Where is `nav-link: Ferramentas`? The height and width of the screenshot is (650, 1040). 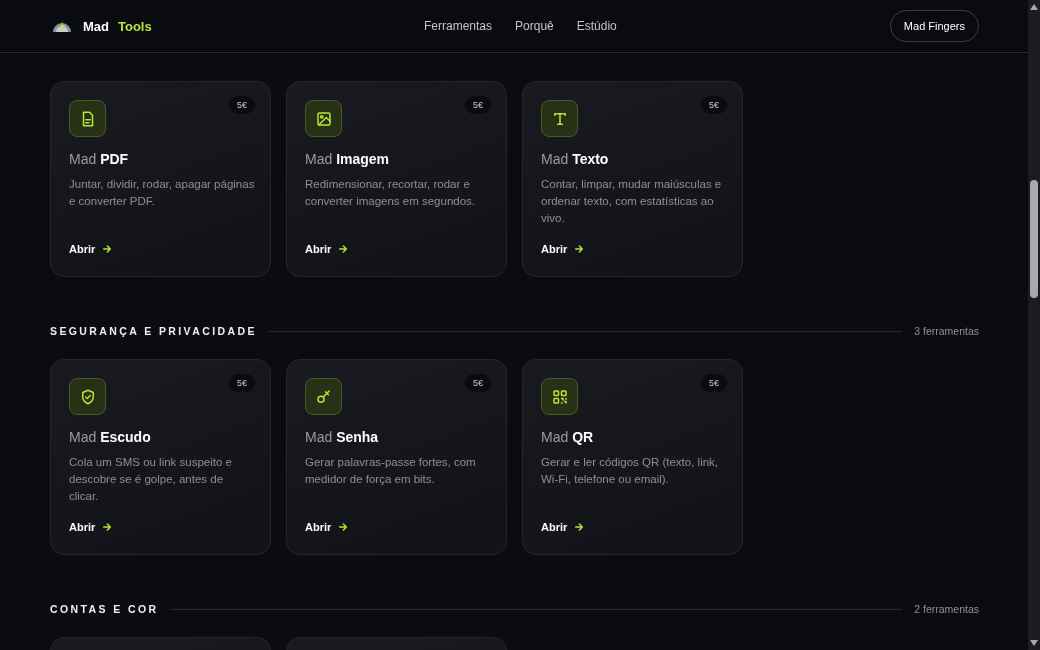 nav-link: Ferramentas is located at coordinates (458, 26).